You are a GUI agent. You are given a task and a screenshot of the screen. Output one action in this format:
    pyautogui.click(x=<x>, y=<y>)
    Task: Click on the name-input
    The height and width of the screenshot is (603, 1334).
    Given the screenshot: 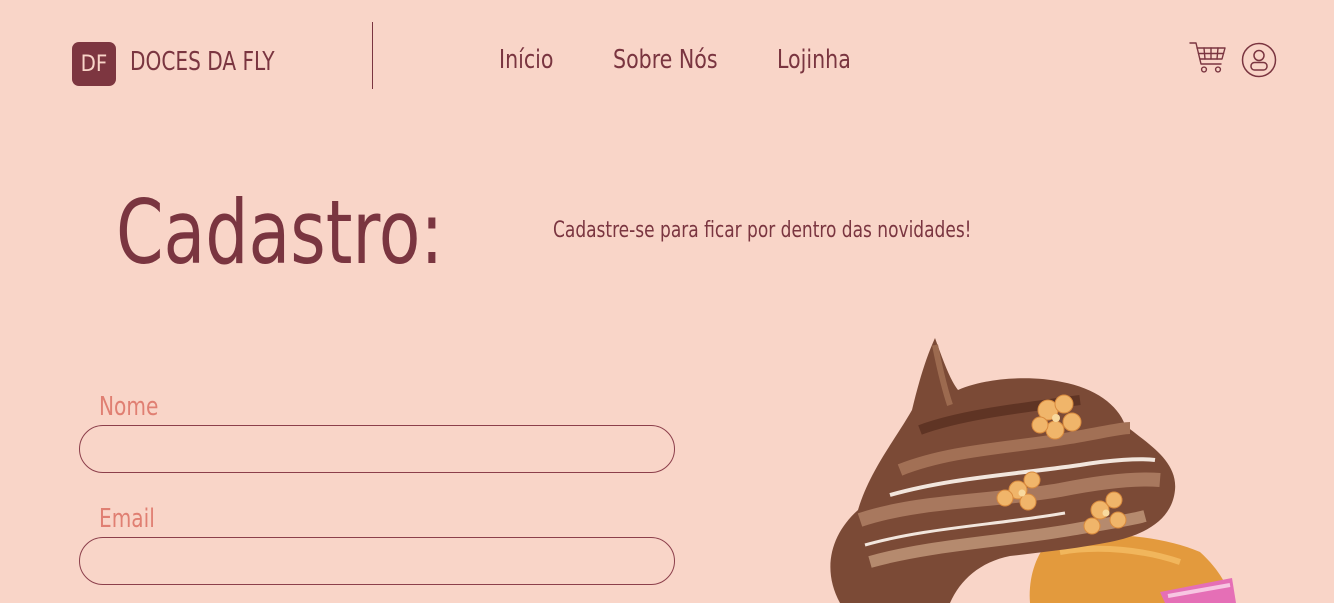 What is the action you would take?
    pyautogui.click(x=377, y=449)
    